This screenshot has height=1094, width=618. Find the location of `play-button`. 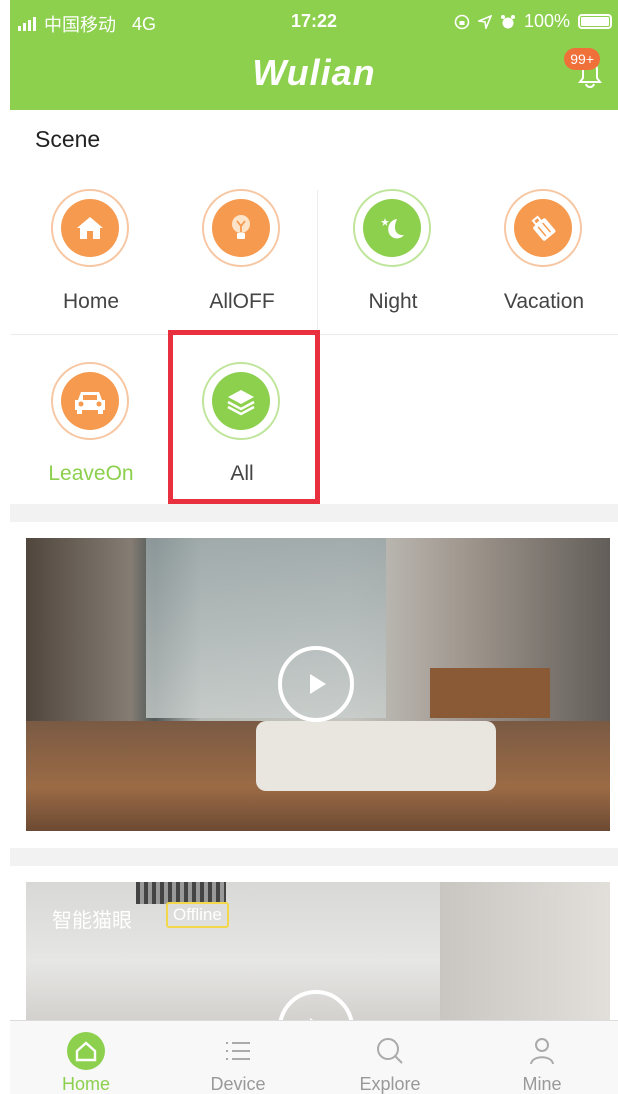

play-button is located at coordinates (316, 684).